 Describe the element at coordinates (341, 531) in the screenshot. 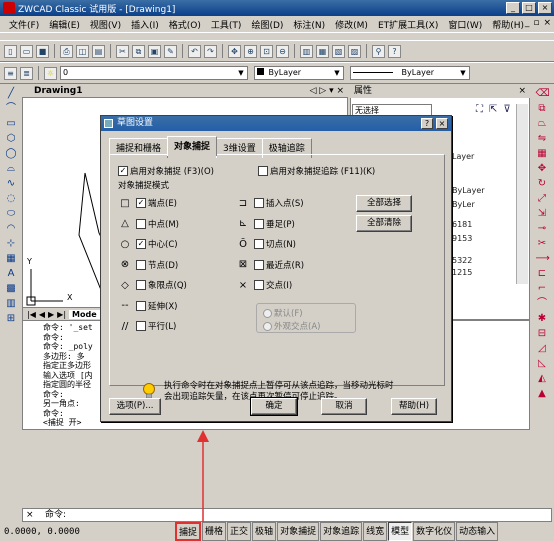

I see `status-button-5: 对象追踪` at that location.